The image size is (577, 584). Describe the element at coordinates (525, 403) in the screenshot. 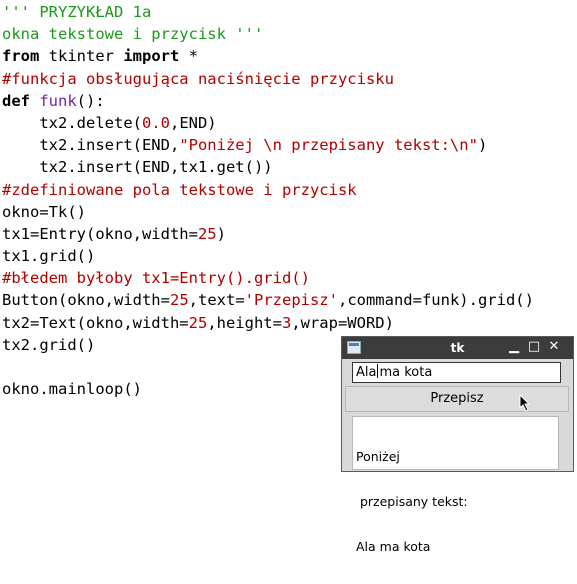

I see `mouse-pointer-icon` at that location.